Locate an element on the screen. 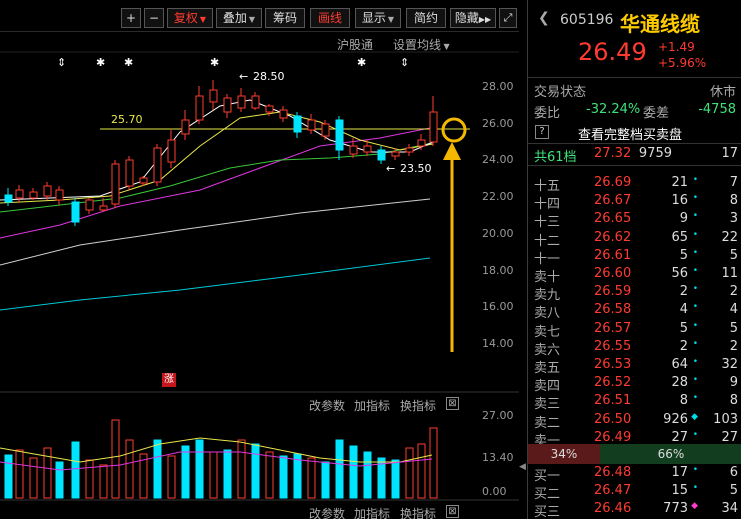  level-count: 32 is located at coordinates (729, 364).